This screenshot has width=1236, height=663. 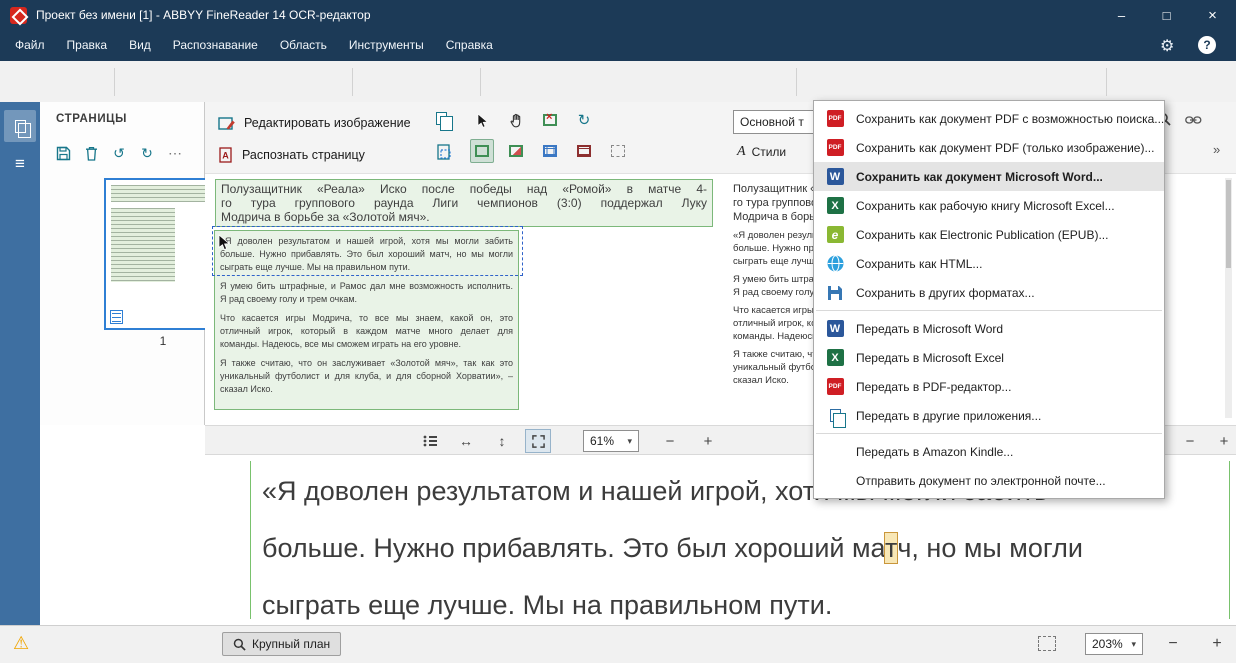 I want to click on styles-label: Стили, so click(x=769, y=152).